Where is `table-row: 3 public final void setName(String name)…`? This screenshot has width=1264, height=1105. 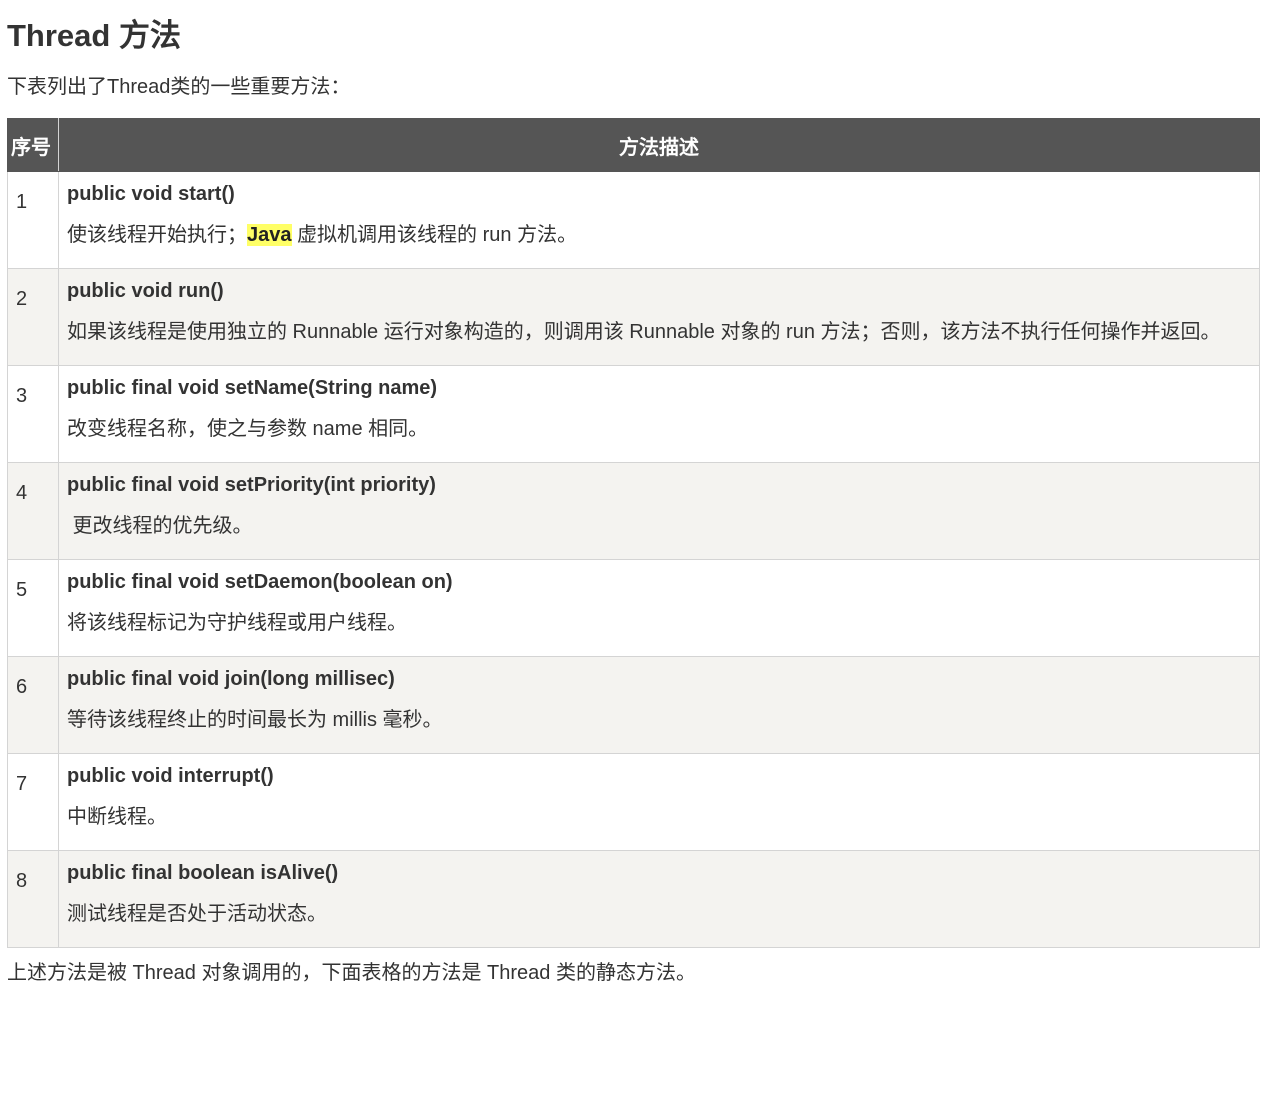 table-row: 3 public final void setName(String name)… is located at coordinates (633, 414).